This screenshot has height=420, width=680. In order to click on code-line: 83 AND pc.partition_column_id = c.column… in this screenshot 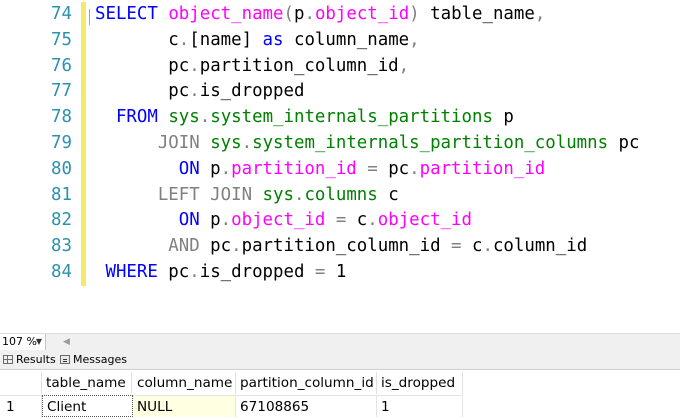, I will do `click(340, 247)`.